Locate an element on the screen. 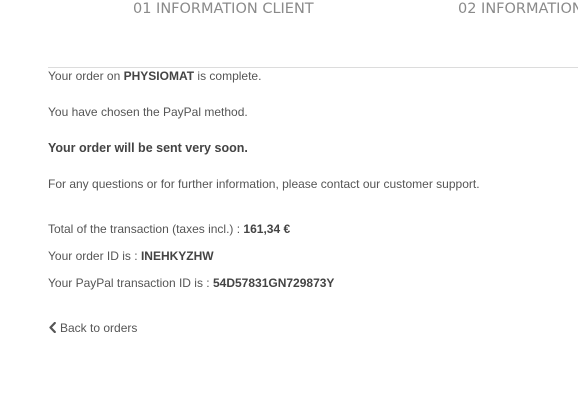  total-label: Total of the transaction (taxes incl.) : is located at coordinates (146, 229).